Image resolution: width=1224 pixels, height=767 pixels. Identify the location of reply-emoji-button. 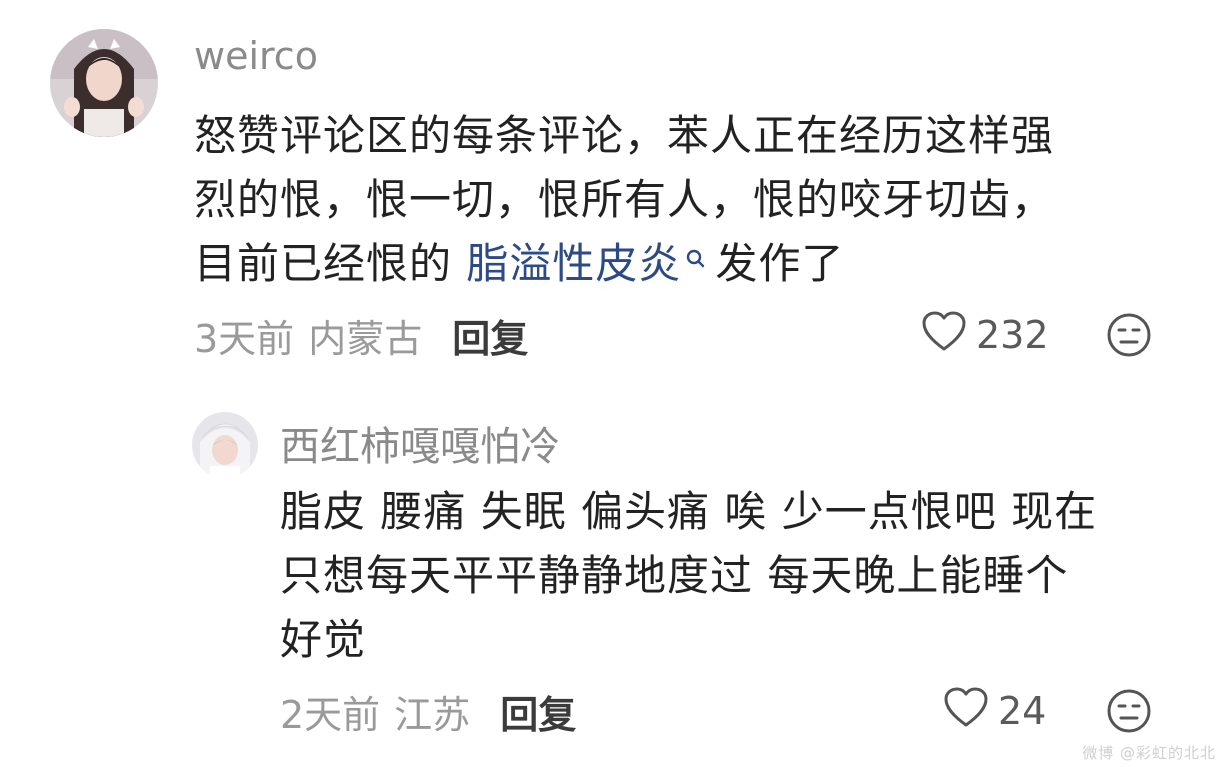
(1129, 713).